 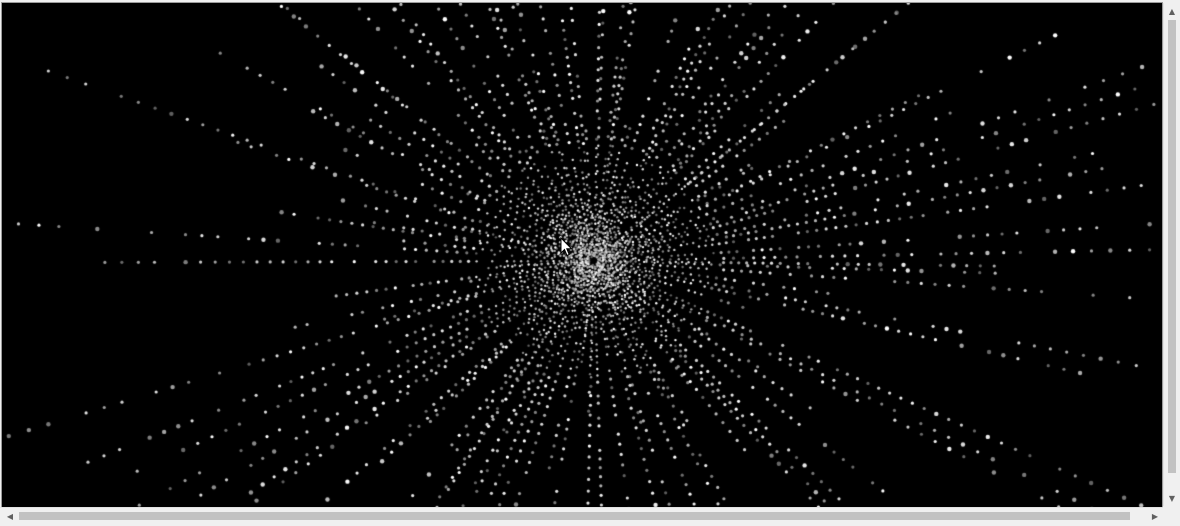 What do you see at coordinates (1171, 516) in the screenshot?
I see `scrollbar-corner` at bounding box center [1171, 516].